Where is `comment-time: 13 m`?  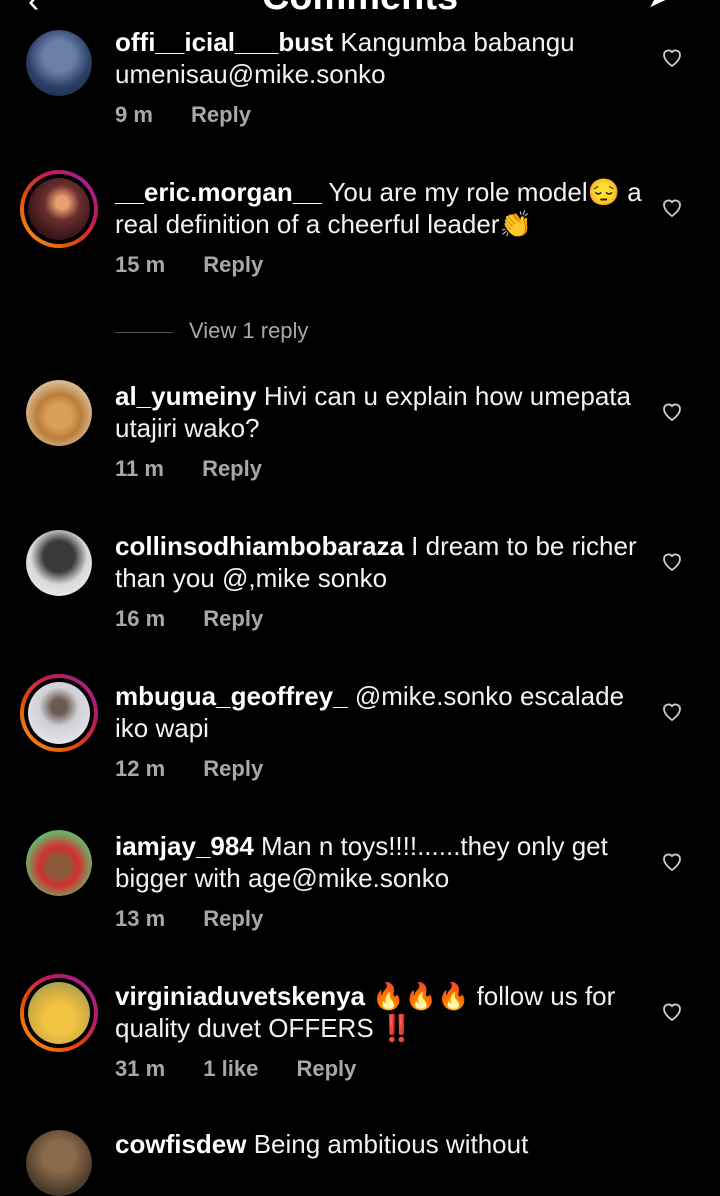 comment-time: 13 m is located at coordinates (140, 918).